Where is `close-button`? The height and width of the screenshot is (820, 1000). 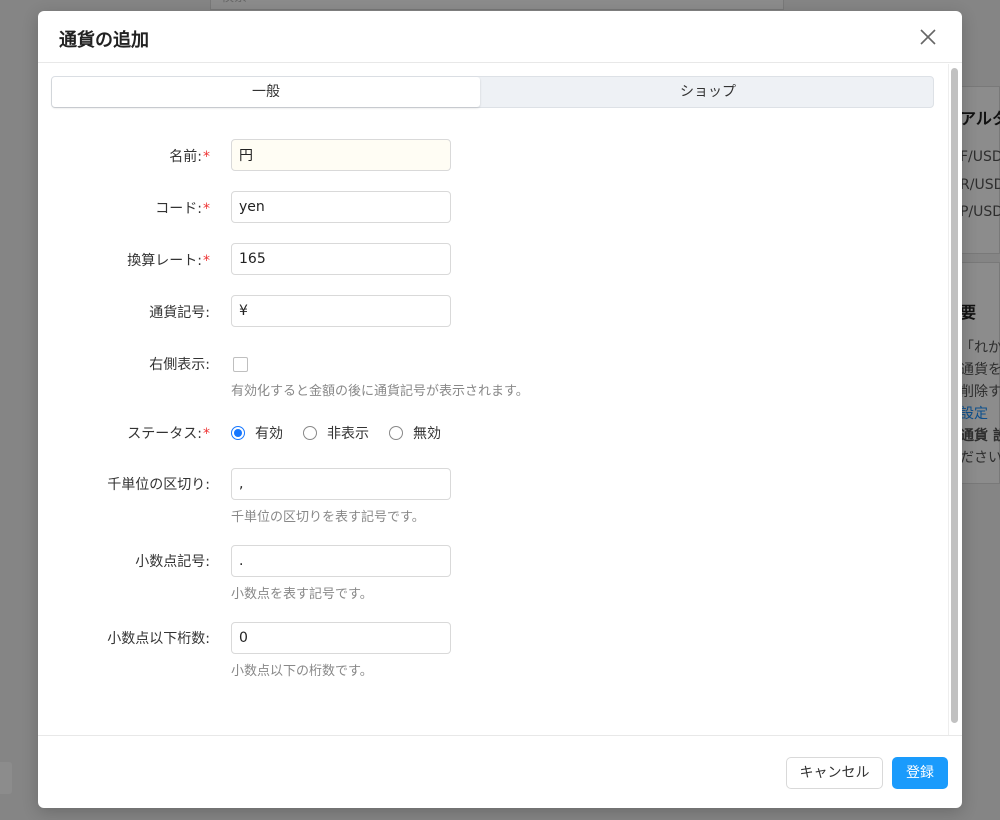
close-button is located at coordinates (928, 37).